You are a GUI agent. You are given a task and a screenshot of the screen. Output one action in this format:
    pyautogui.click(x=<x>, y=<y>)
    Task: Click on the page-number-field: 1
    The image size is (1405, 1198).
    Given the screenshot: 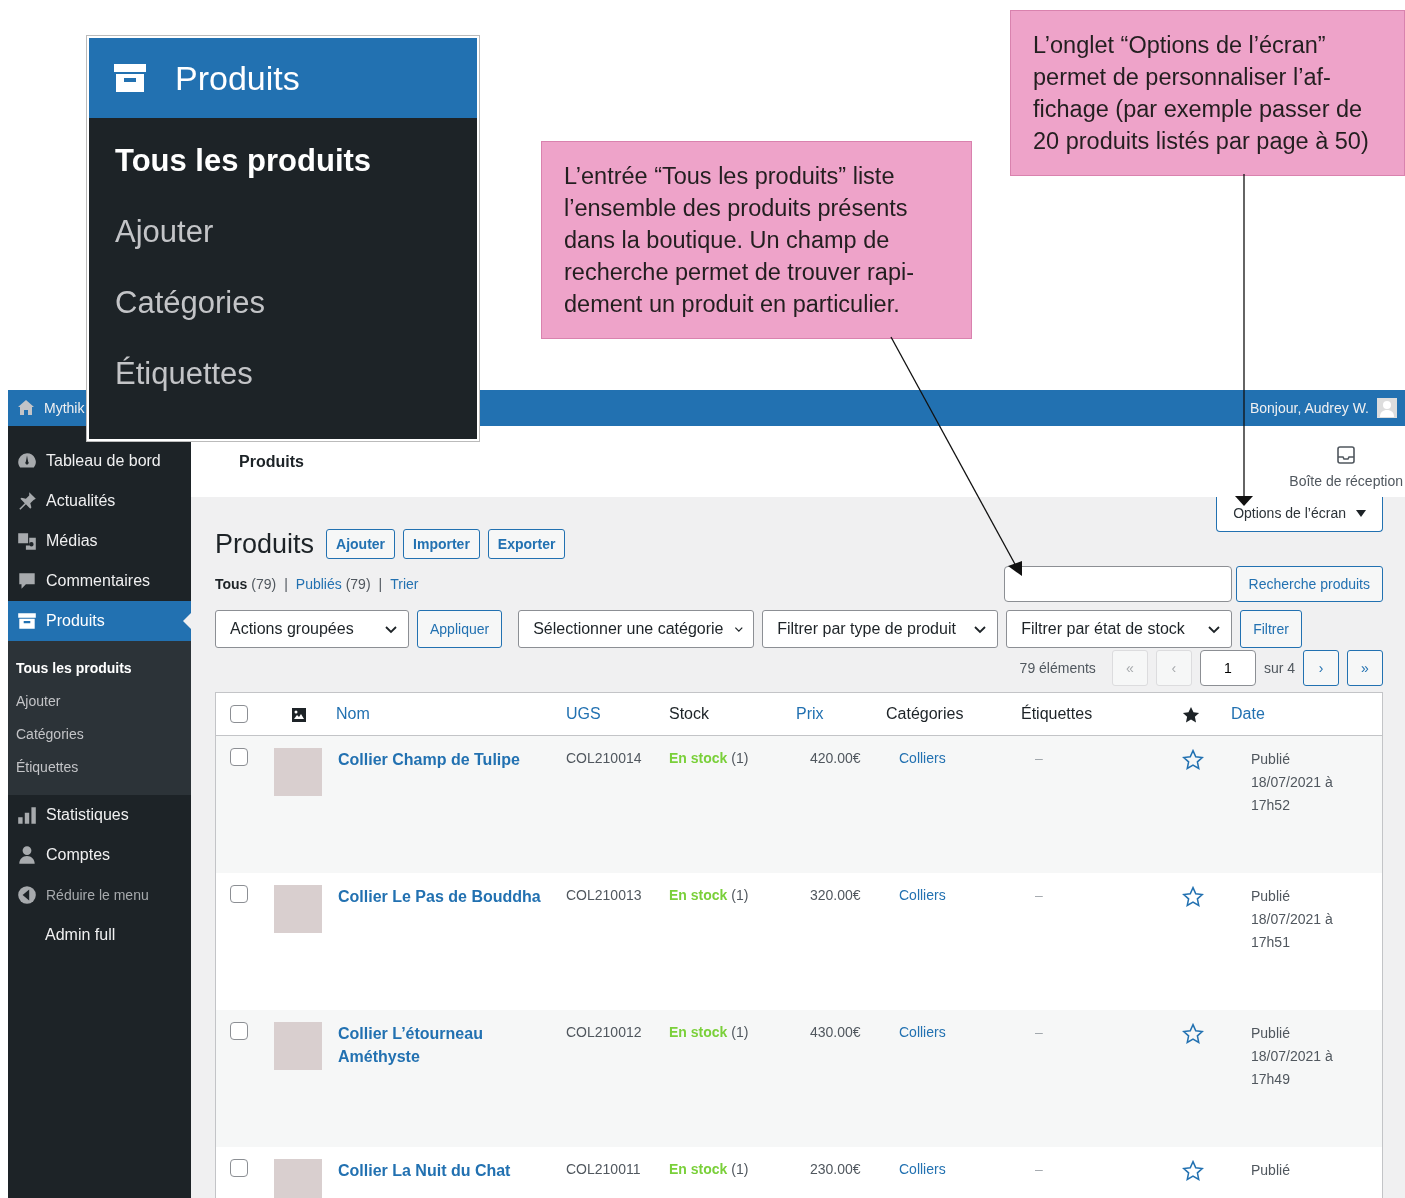 What is the action you would take?
    pyautogui.click(x=1227, y=668)
    